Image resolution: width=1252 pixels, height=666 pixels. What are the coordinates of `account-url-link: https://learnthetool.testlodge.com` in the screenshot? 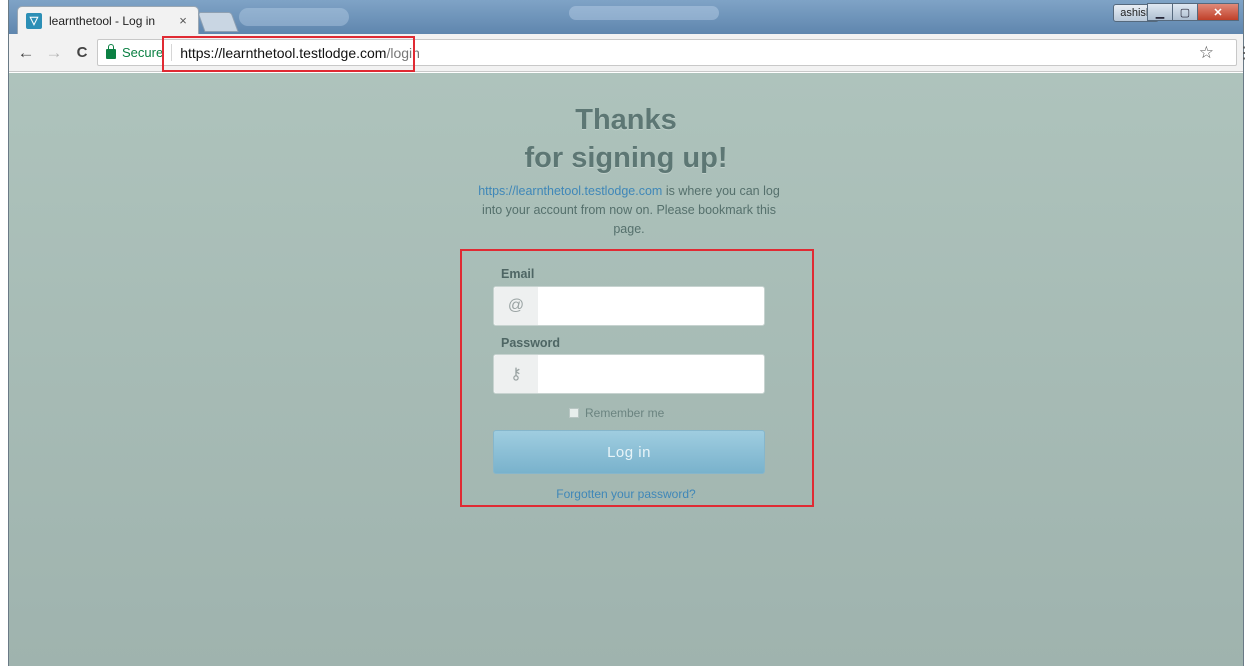 It's located at (570, 191).